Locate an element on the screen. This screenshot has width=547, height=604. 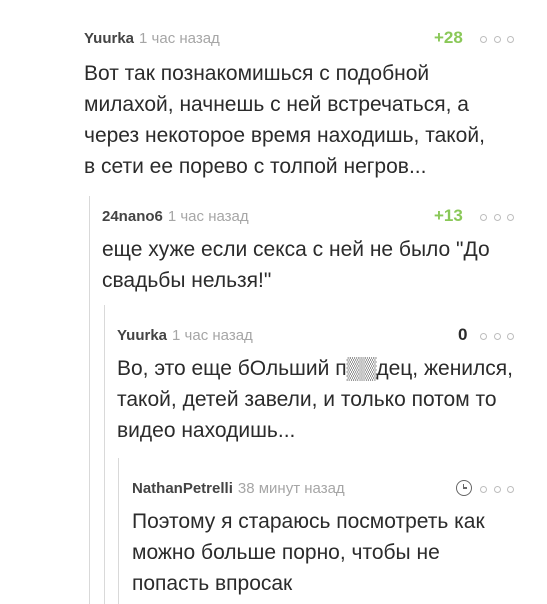
comment-rating: +28 is located at coordinates (448, 37).